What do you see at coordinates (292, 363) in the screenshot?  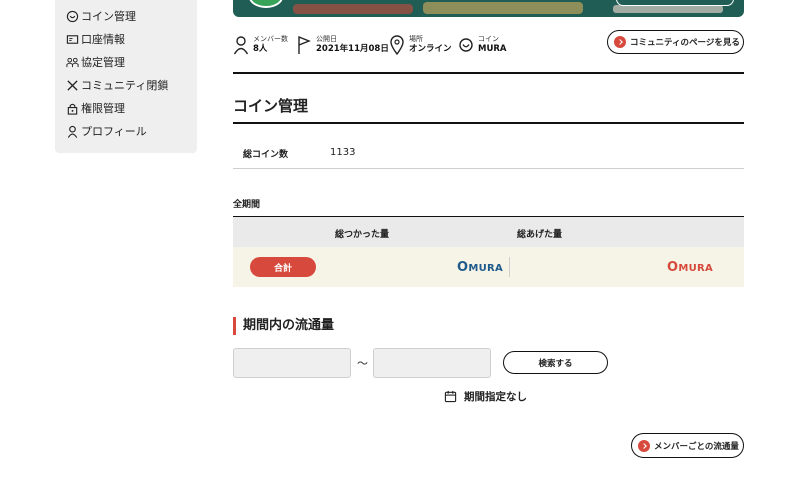 I see `start-date-input` at bounding box center [292, 363].